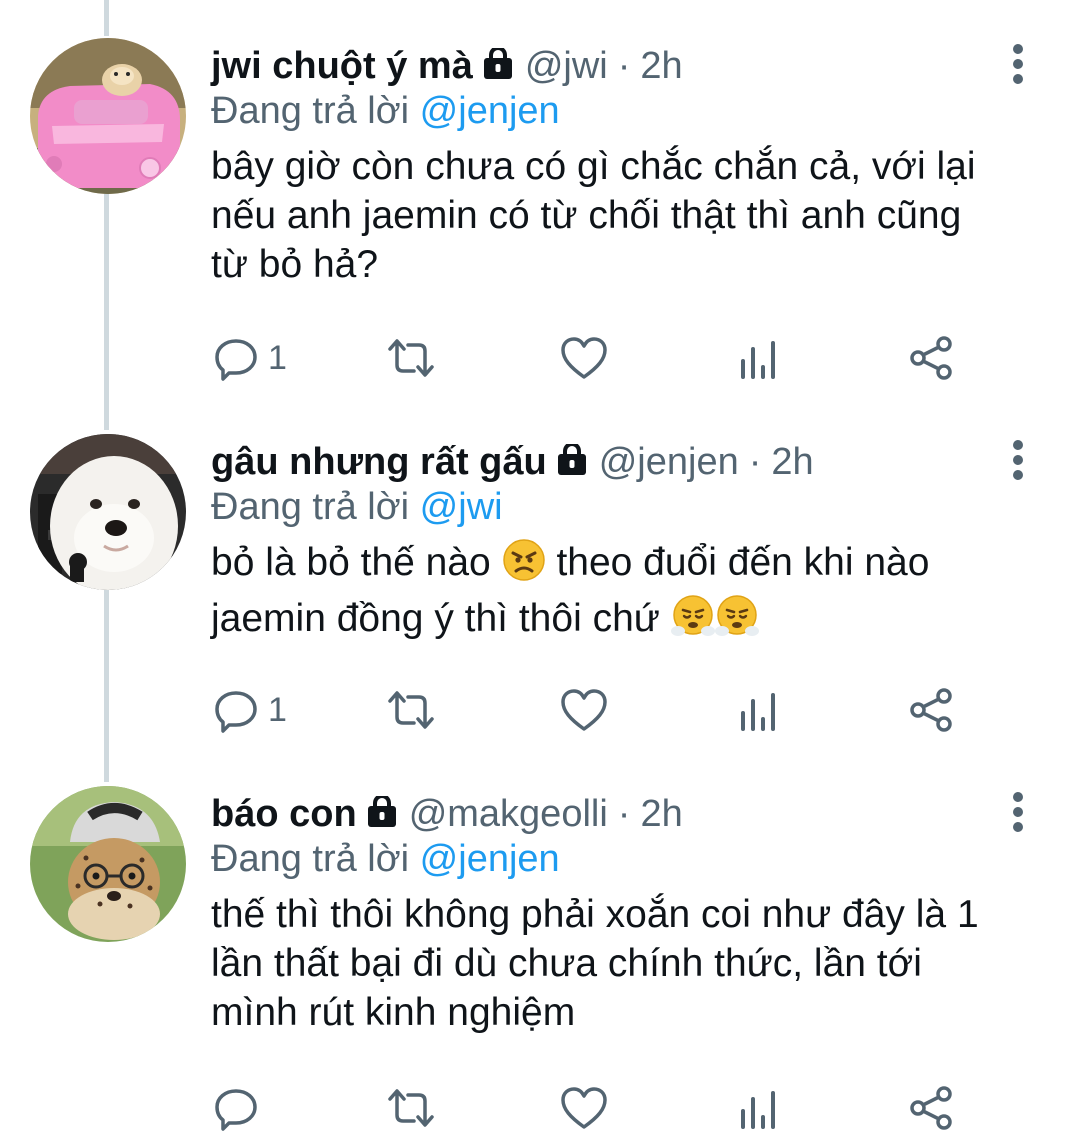 Image resolution: width=1080 pixels, height=1144 pixels. I want to click on replying-to: Đang trả lời @jwi, so click(357, 507).